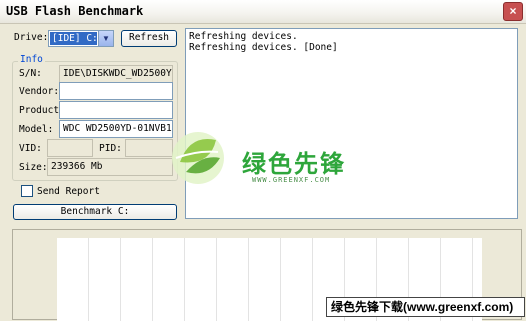  What do you see at coordinates (31, 59) in the screenshot?
I see `info-group-title: Info` at bounding box center [31, 59].